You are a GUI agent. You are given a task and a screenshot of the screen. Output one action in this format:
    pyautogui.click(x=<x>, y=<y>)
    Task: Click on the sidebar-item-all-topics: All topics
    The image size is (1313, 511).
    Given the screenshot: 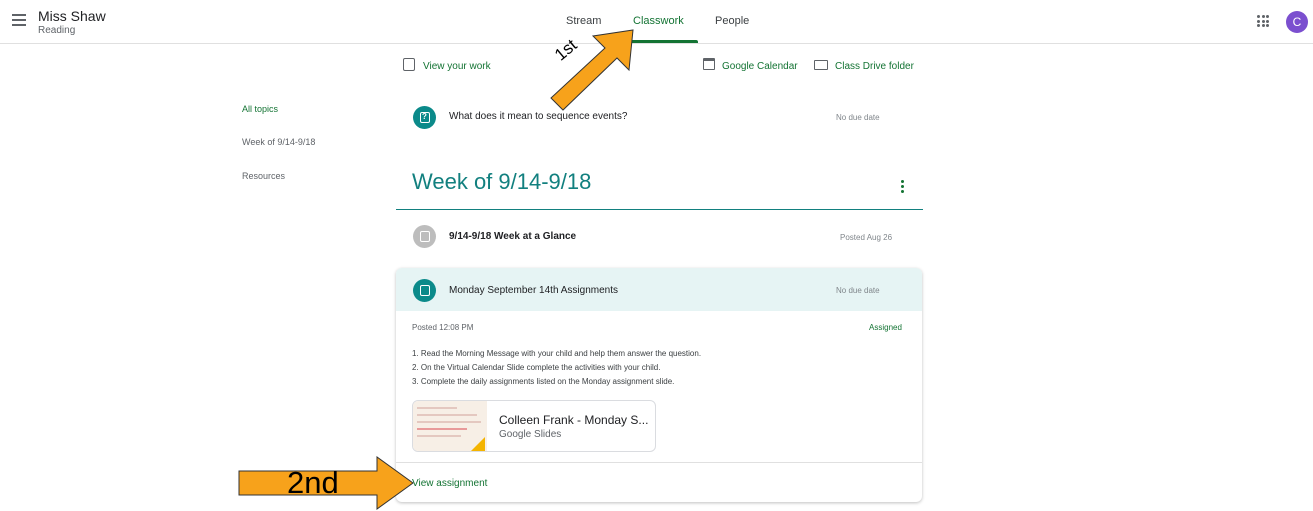 What is the action you would take?
    pyautogui.click(x=260, y=109)
    